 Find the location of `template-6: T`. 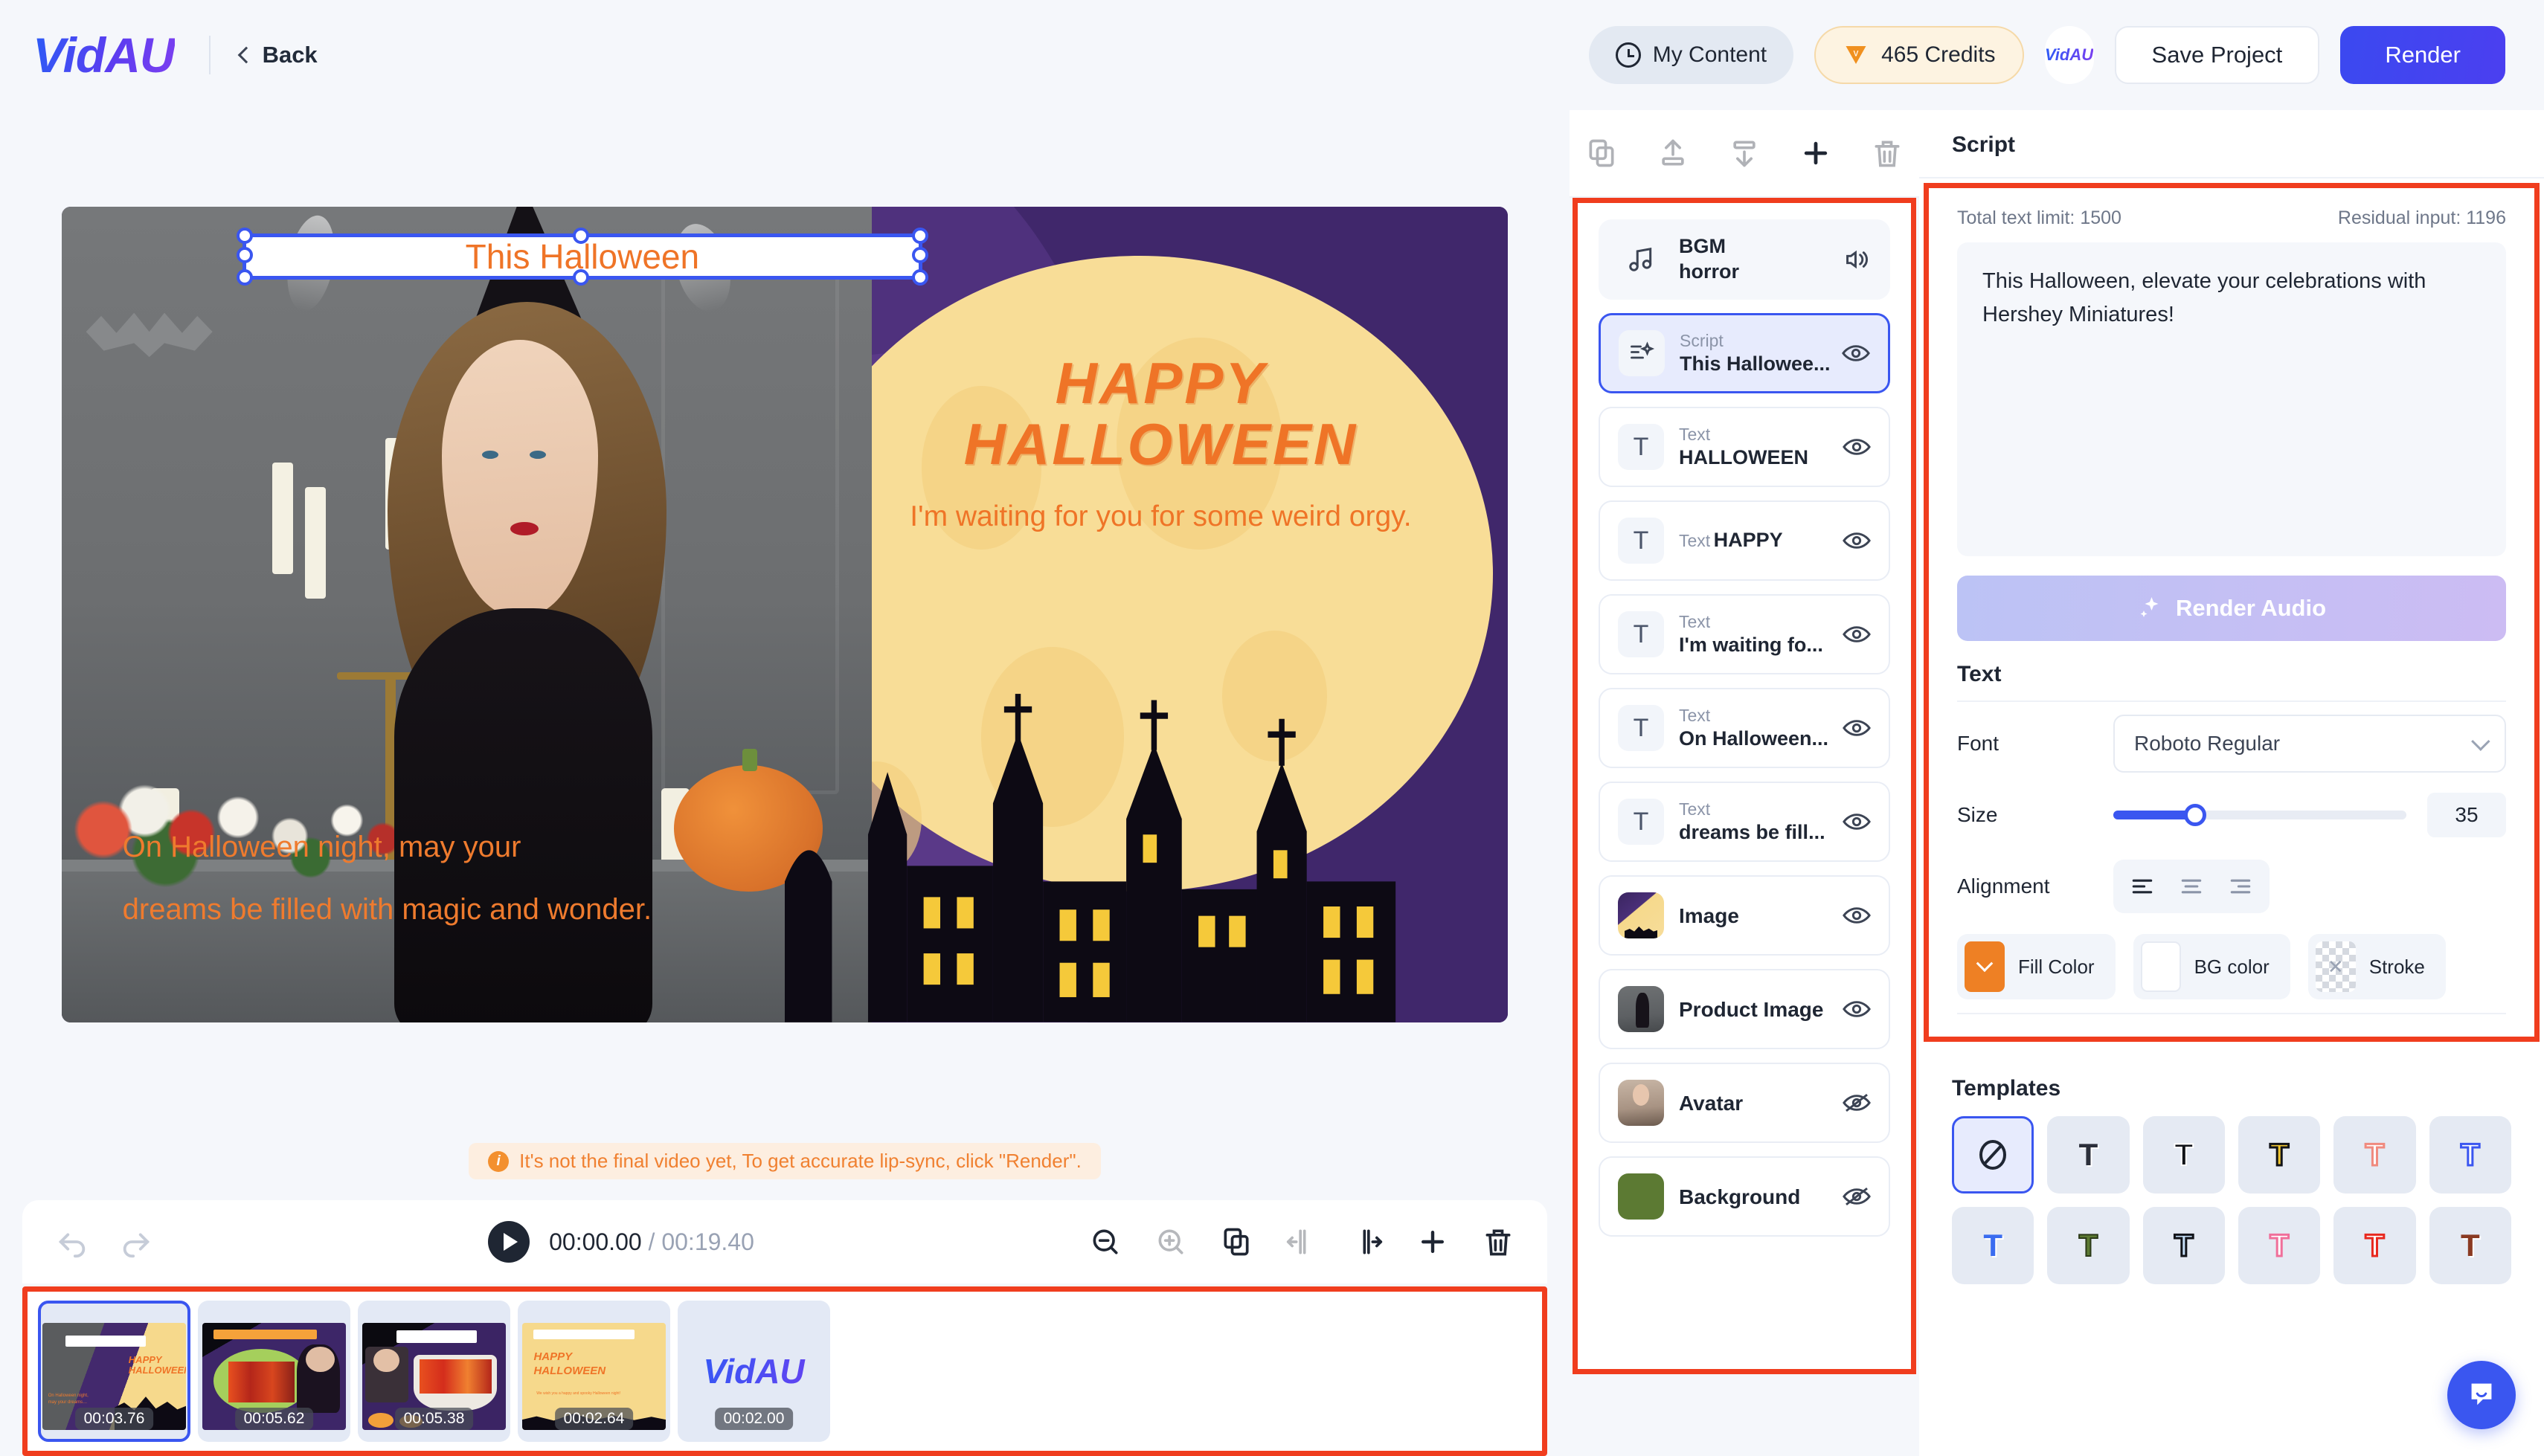

template-6: T is located at coordinates (1993, 1246).